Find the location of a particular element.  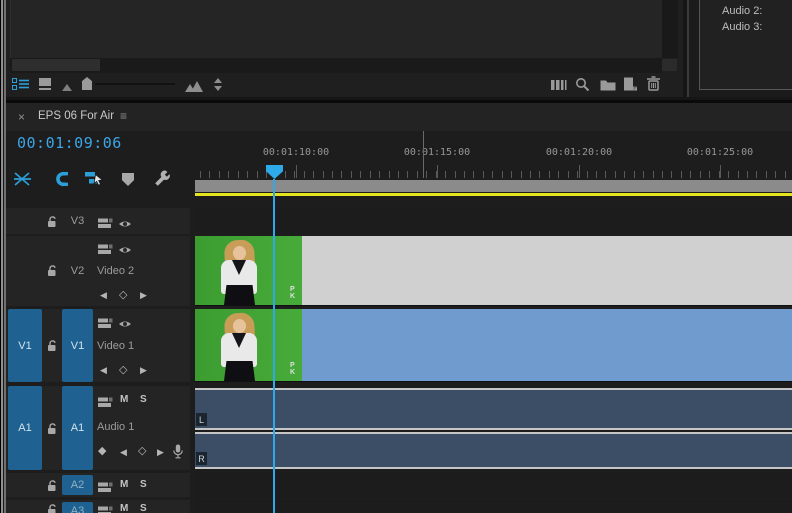

zoom-slider-track is located at coordinates (135, 84).